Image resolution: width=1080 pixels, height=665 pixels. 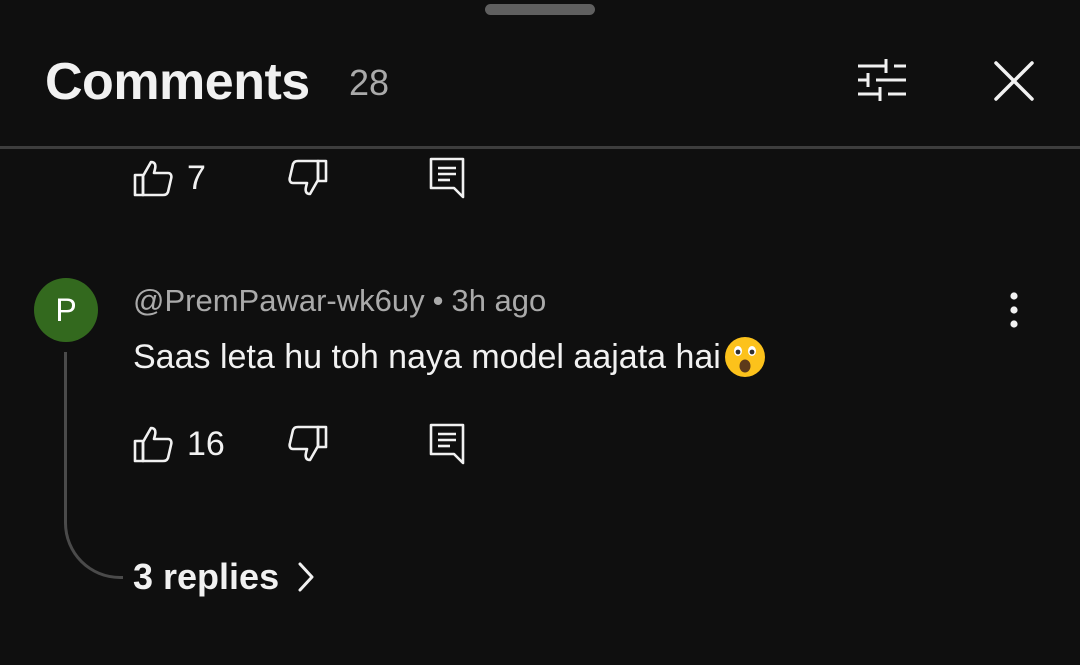 I want to click on avatar: P, so click(x=66, y=310).